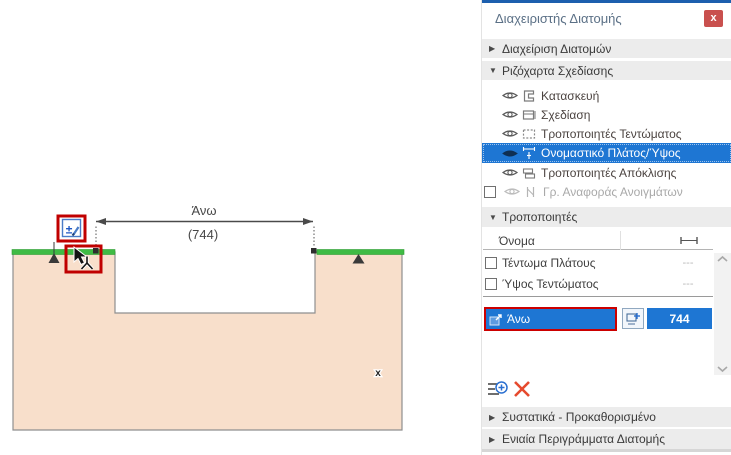 This screenshot has height=455, width=731. Describe the element at coordinates (722, 259) in the screenshot. I see `scroll-up-icon` at that location.